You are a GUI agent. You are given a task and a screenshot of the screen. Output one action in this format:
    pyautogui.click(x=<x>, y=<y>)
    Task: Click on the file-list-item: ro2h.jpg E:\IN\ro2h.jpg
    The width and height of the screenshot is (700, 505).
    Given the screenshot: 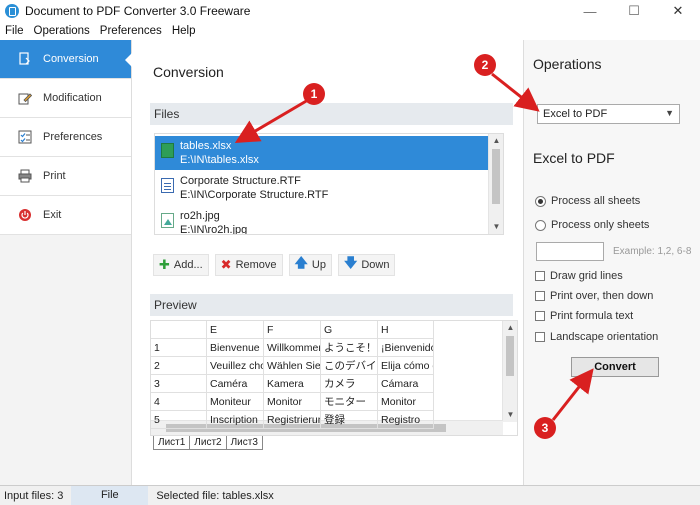 What is the action you would take?
    pyautogui.click(x=322, y=220)
    